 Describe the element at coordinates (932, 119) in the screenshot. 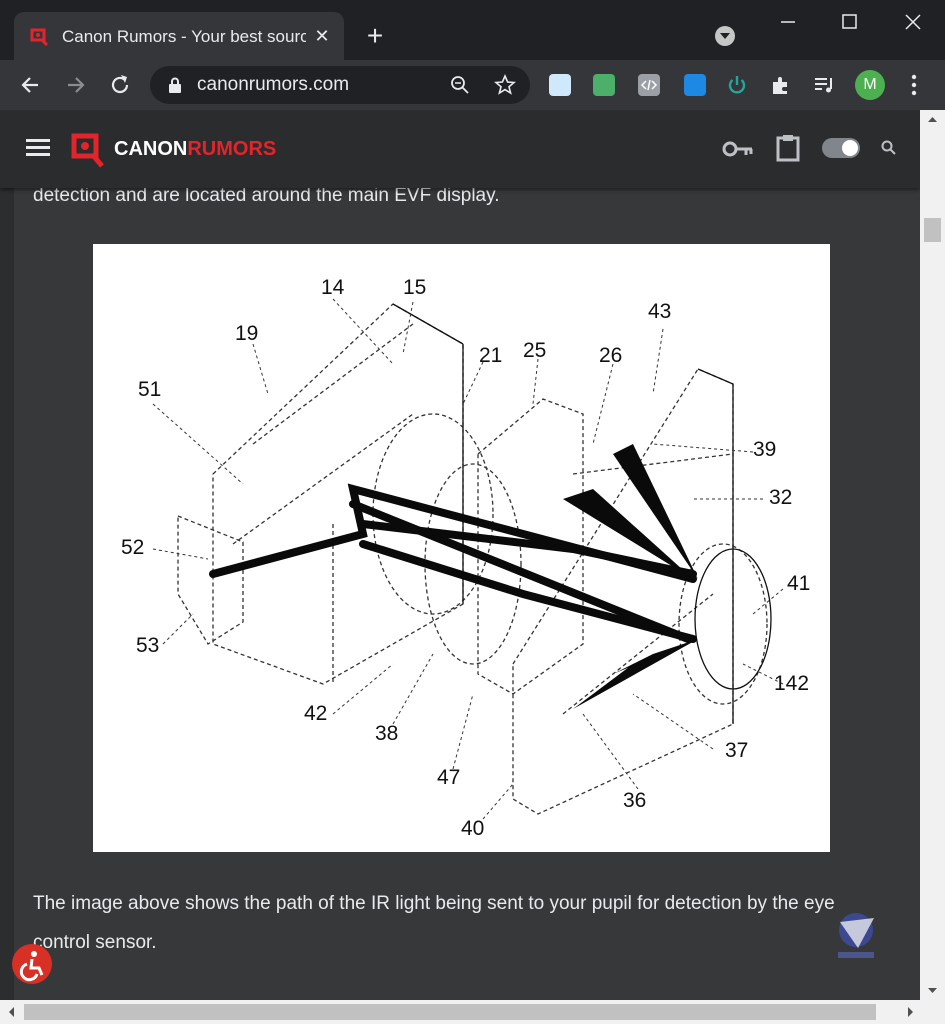

I see `scroll-up-arrow-icon` at that location.